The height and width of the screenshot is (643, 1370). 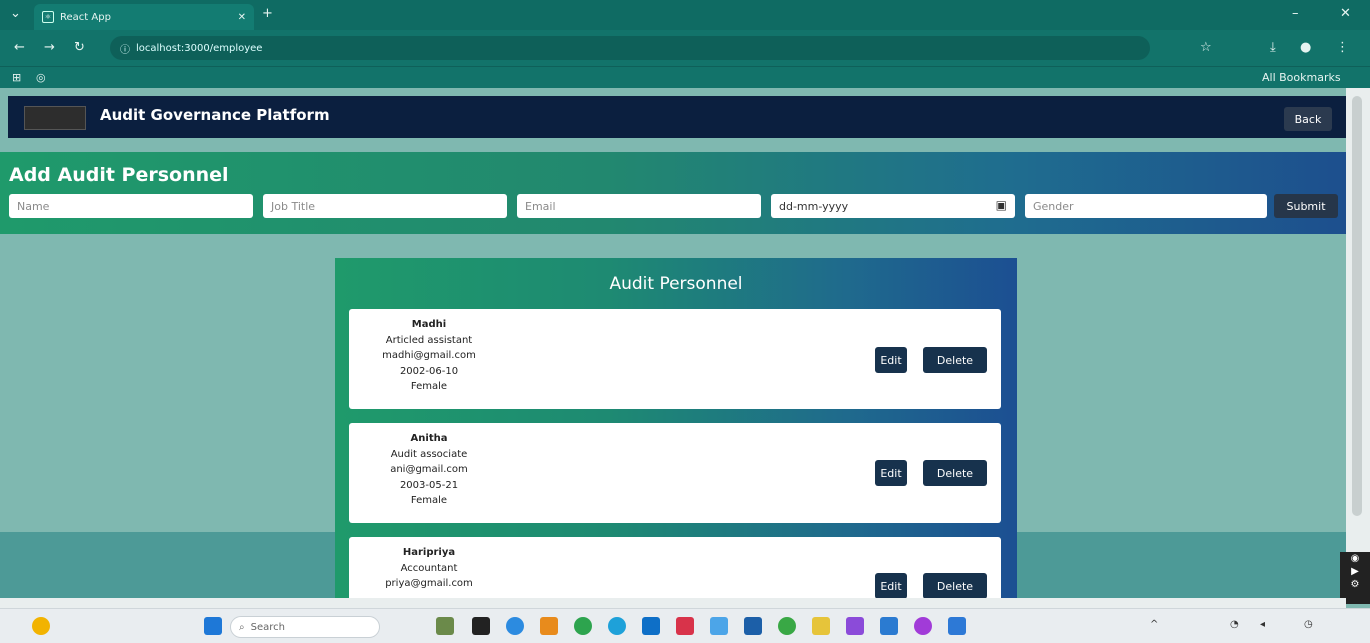 I want to click on download-icon: ⤓, so click(x=1273, y=47).